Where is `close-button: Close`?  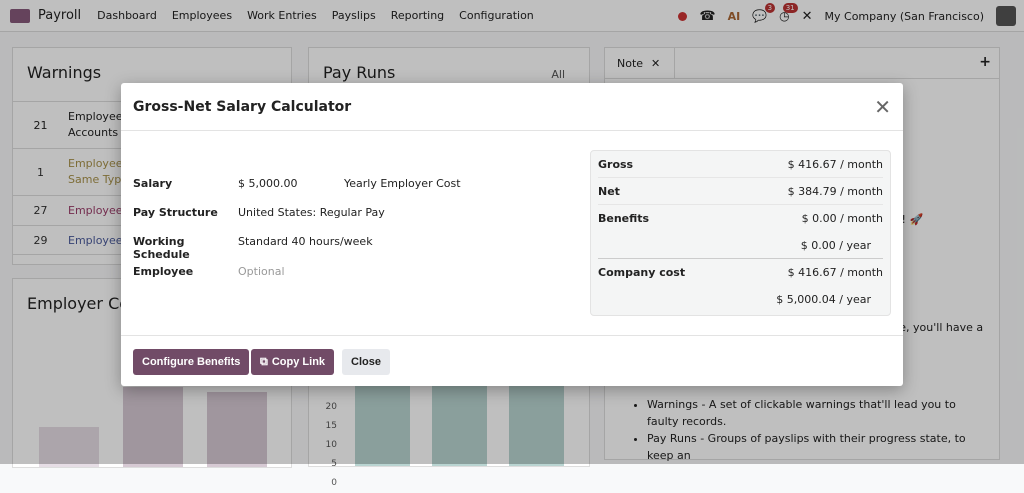 close-button: Close is located at coordinates (366, 362).